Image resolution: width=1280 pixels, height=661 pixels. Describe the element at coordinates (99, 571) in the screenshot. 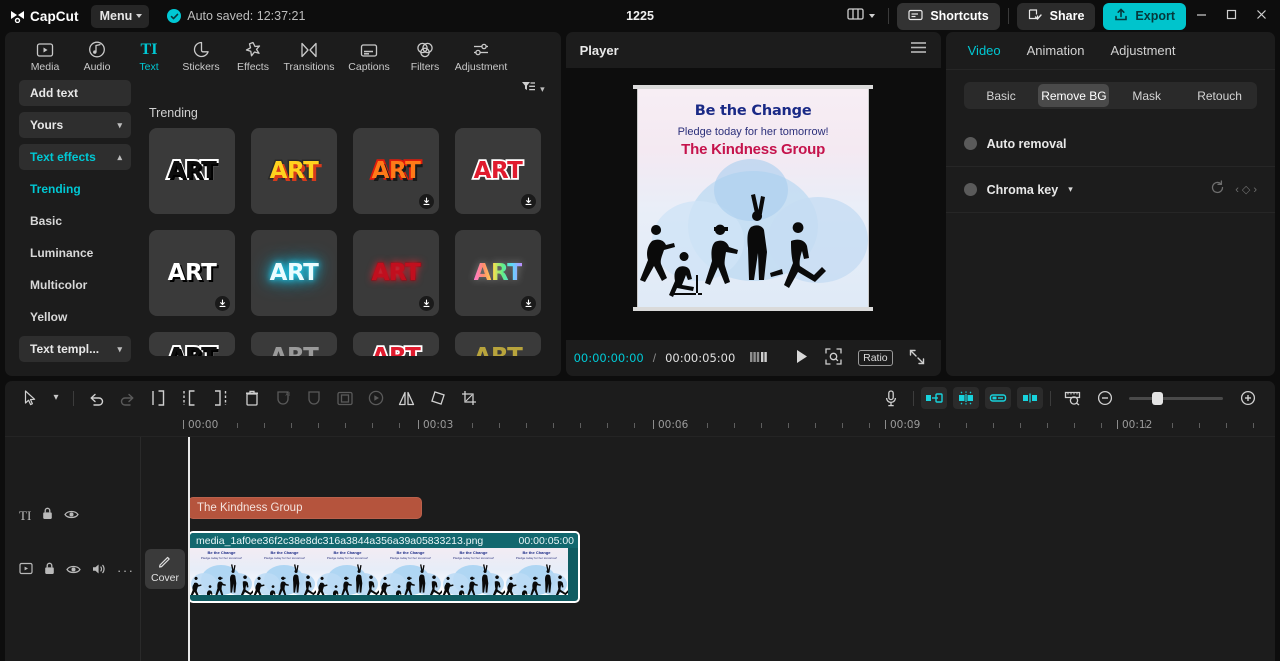

I see `volume-icon` at that location.